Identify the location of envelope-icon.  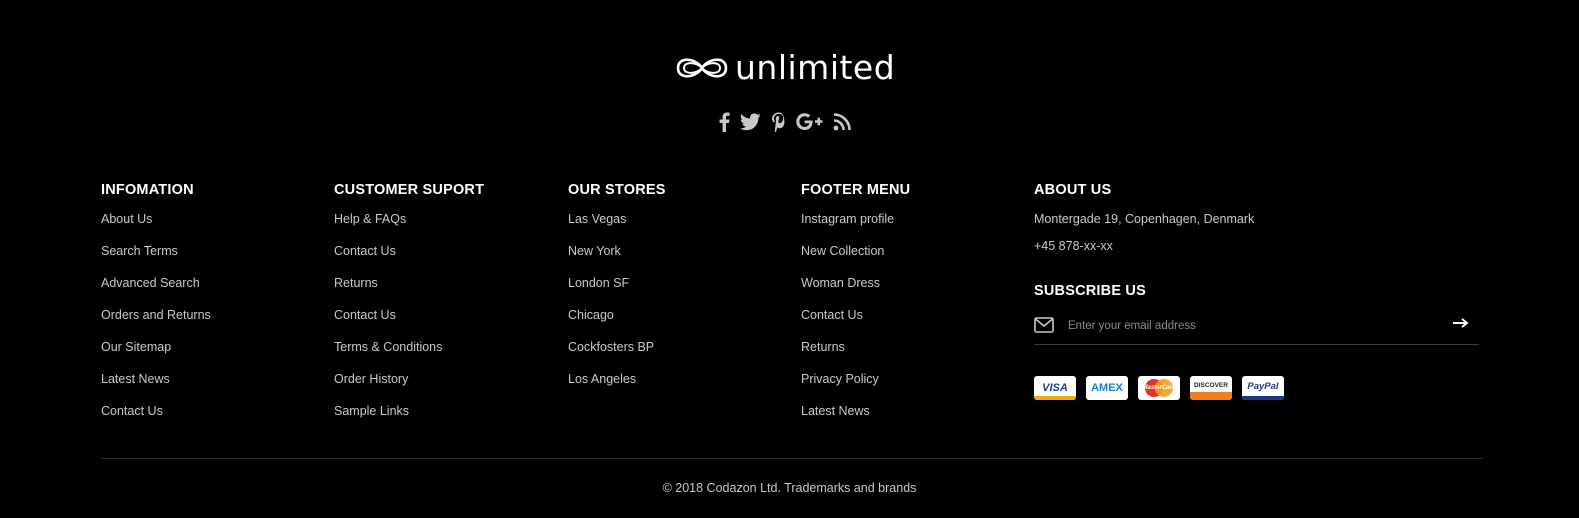
(1044, 327).